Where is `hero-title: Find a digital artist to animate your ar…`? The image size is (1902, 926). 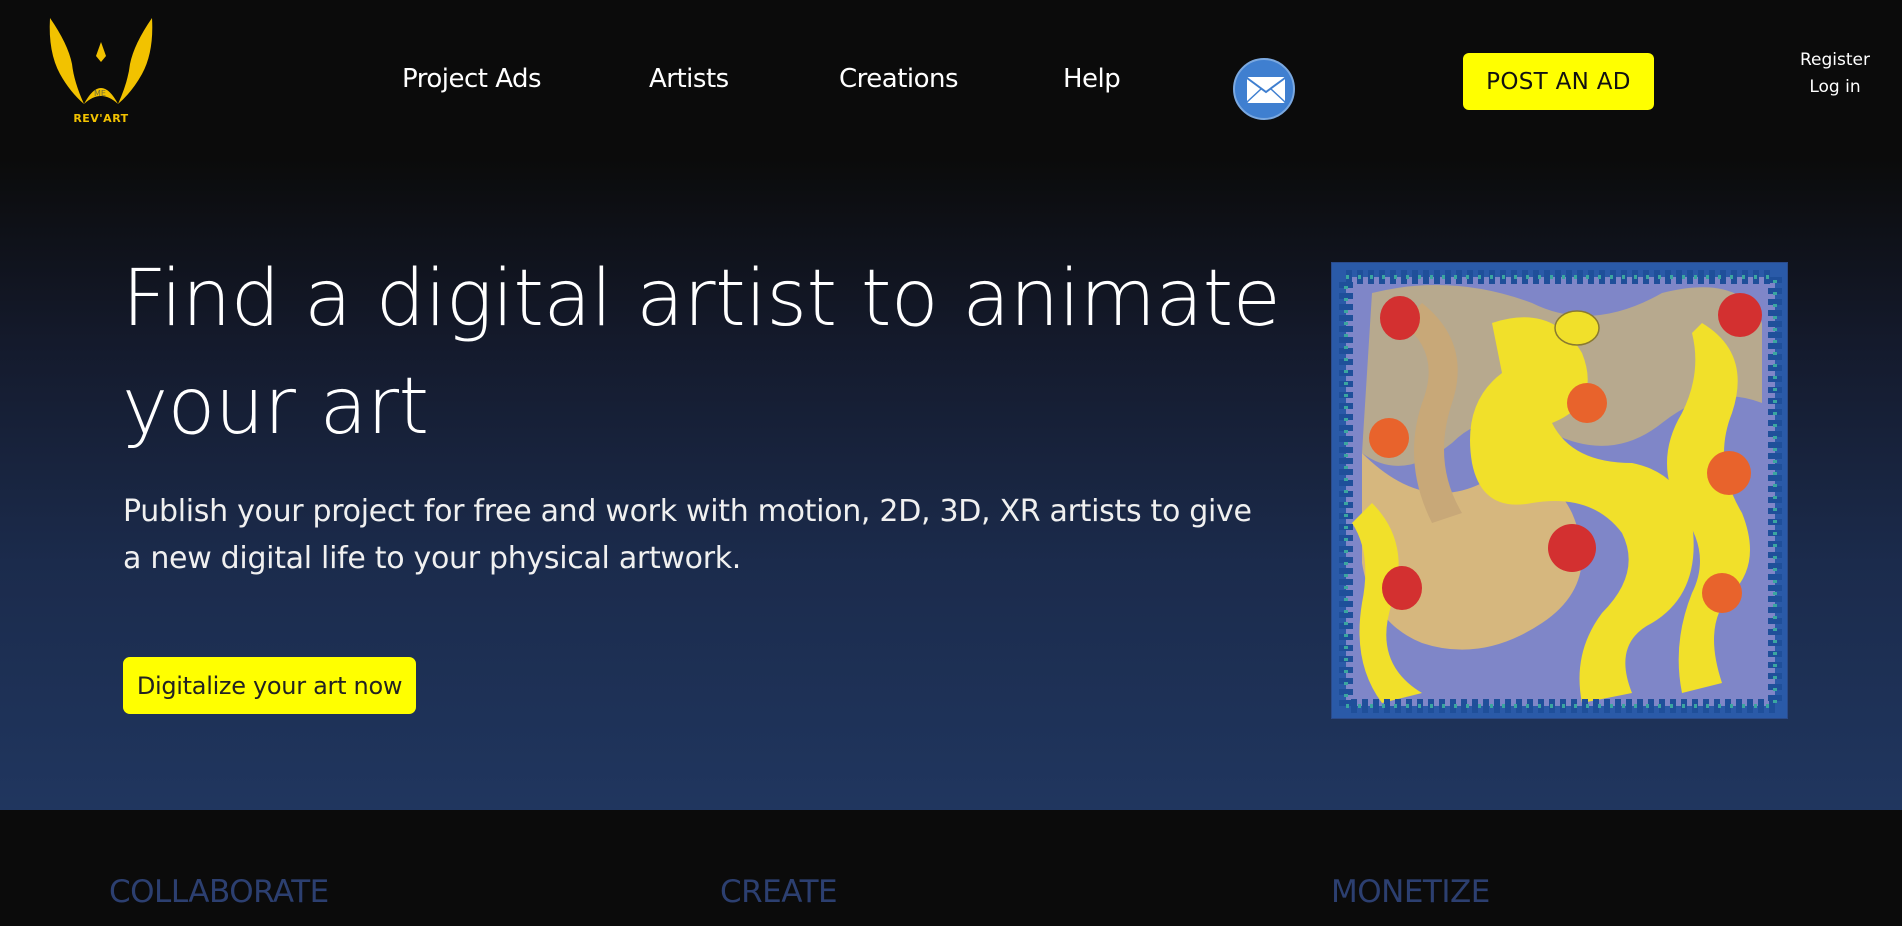 hero-title: Find a digital artist to animate your ar… is located at coordinates (701, 353).